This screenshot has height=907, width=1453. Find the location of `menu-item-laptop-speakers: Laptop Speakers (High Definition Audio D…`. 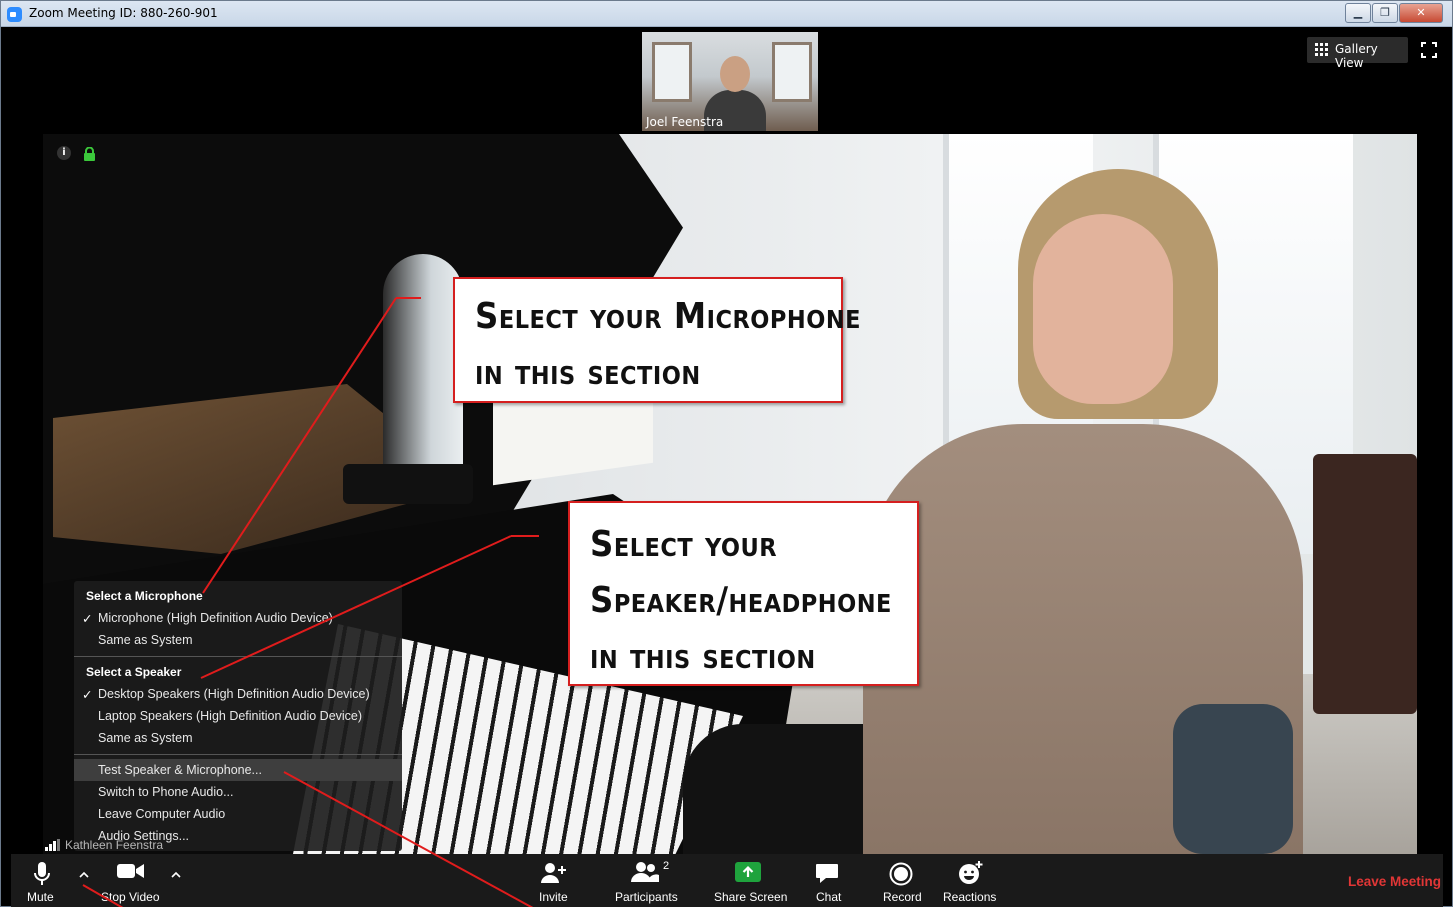

menu-item-laptop-speakers: Laptop Speakers (High Definition Audio D… is located at coordinates (230, 716).